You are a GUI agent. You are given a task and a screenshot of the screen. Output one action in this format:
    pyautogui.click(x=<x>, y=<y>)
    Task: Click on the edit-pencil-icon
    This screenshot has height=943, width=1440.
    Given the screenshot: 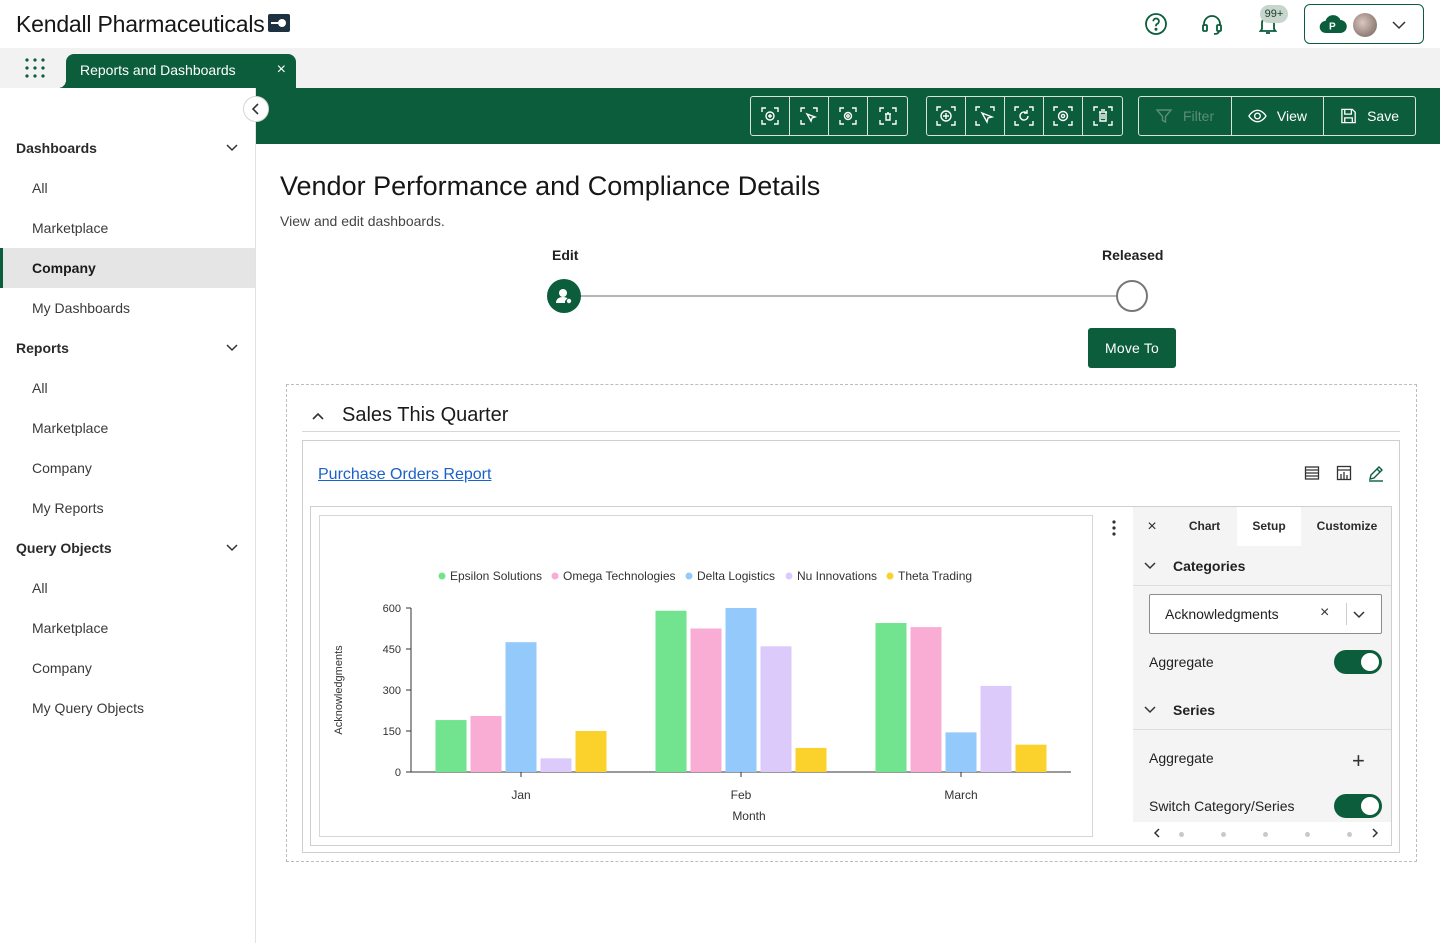 What is the action you would take?
    pyautogui.click(x=1376, y=473)
    